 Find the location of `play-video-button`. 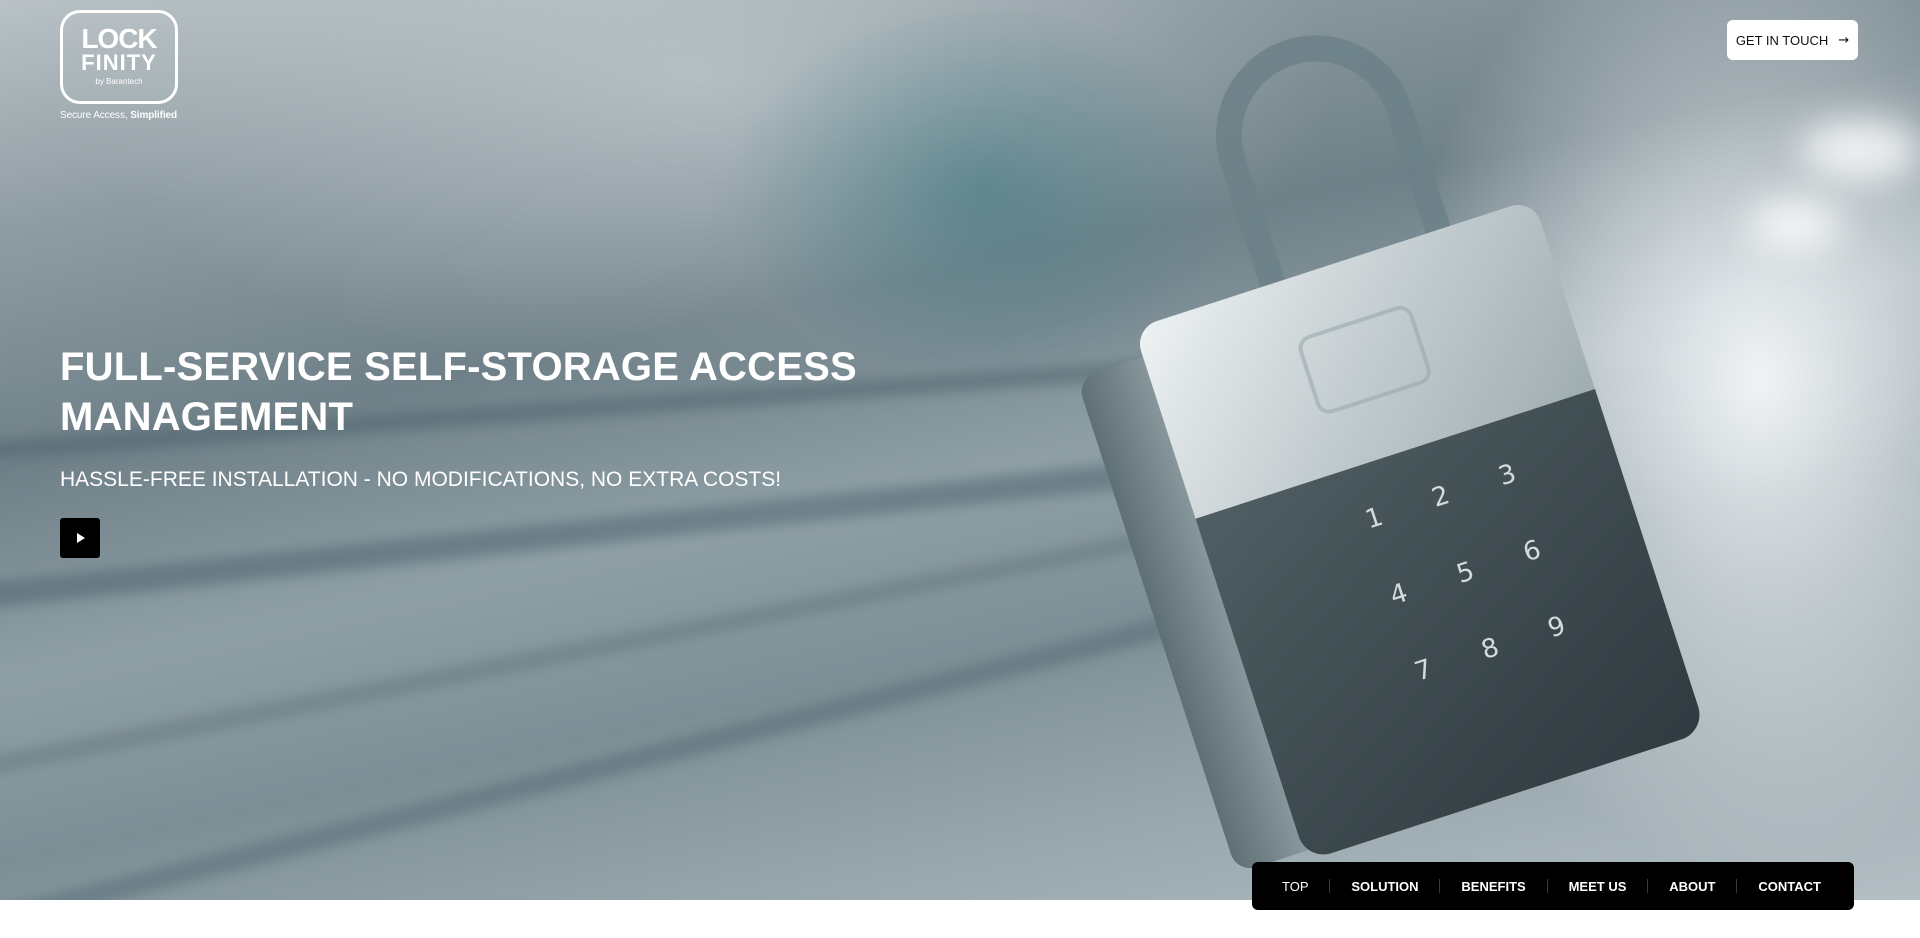

play-video-button is located at coordinates (80, 538).